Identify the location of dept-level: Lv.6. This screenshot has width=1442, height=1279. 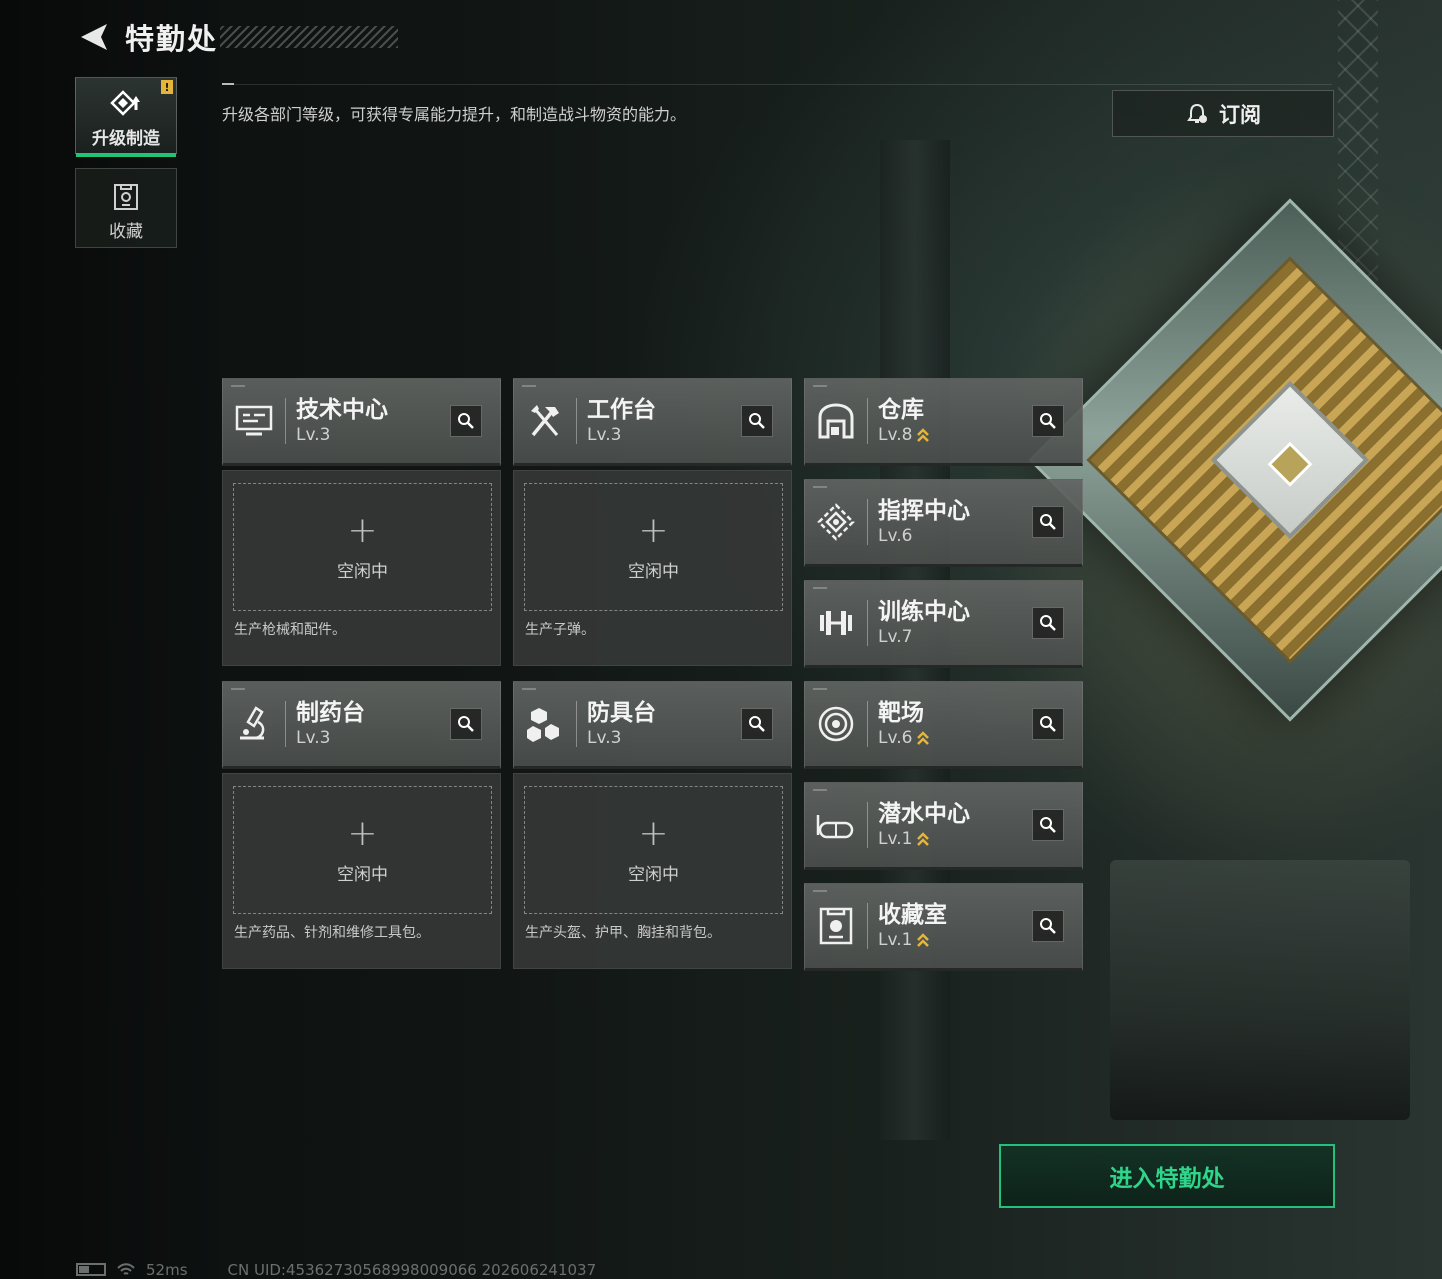
(895, 536).